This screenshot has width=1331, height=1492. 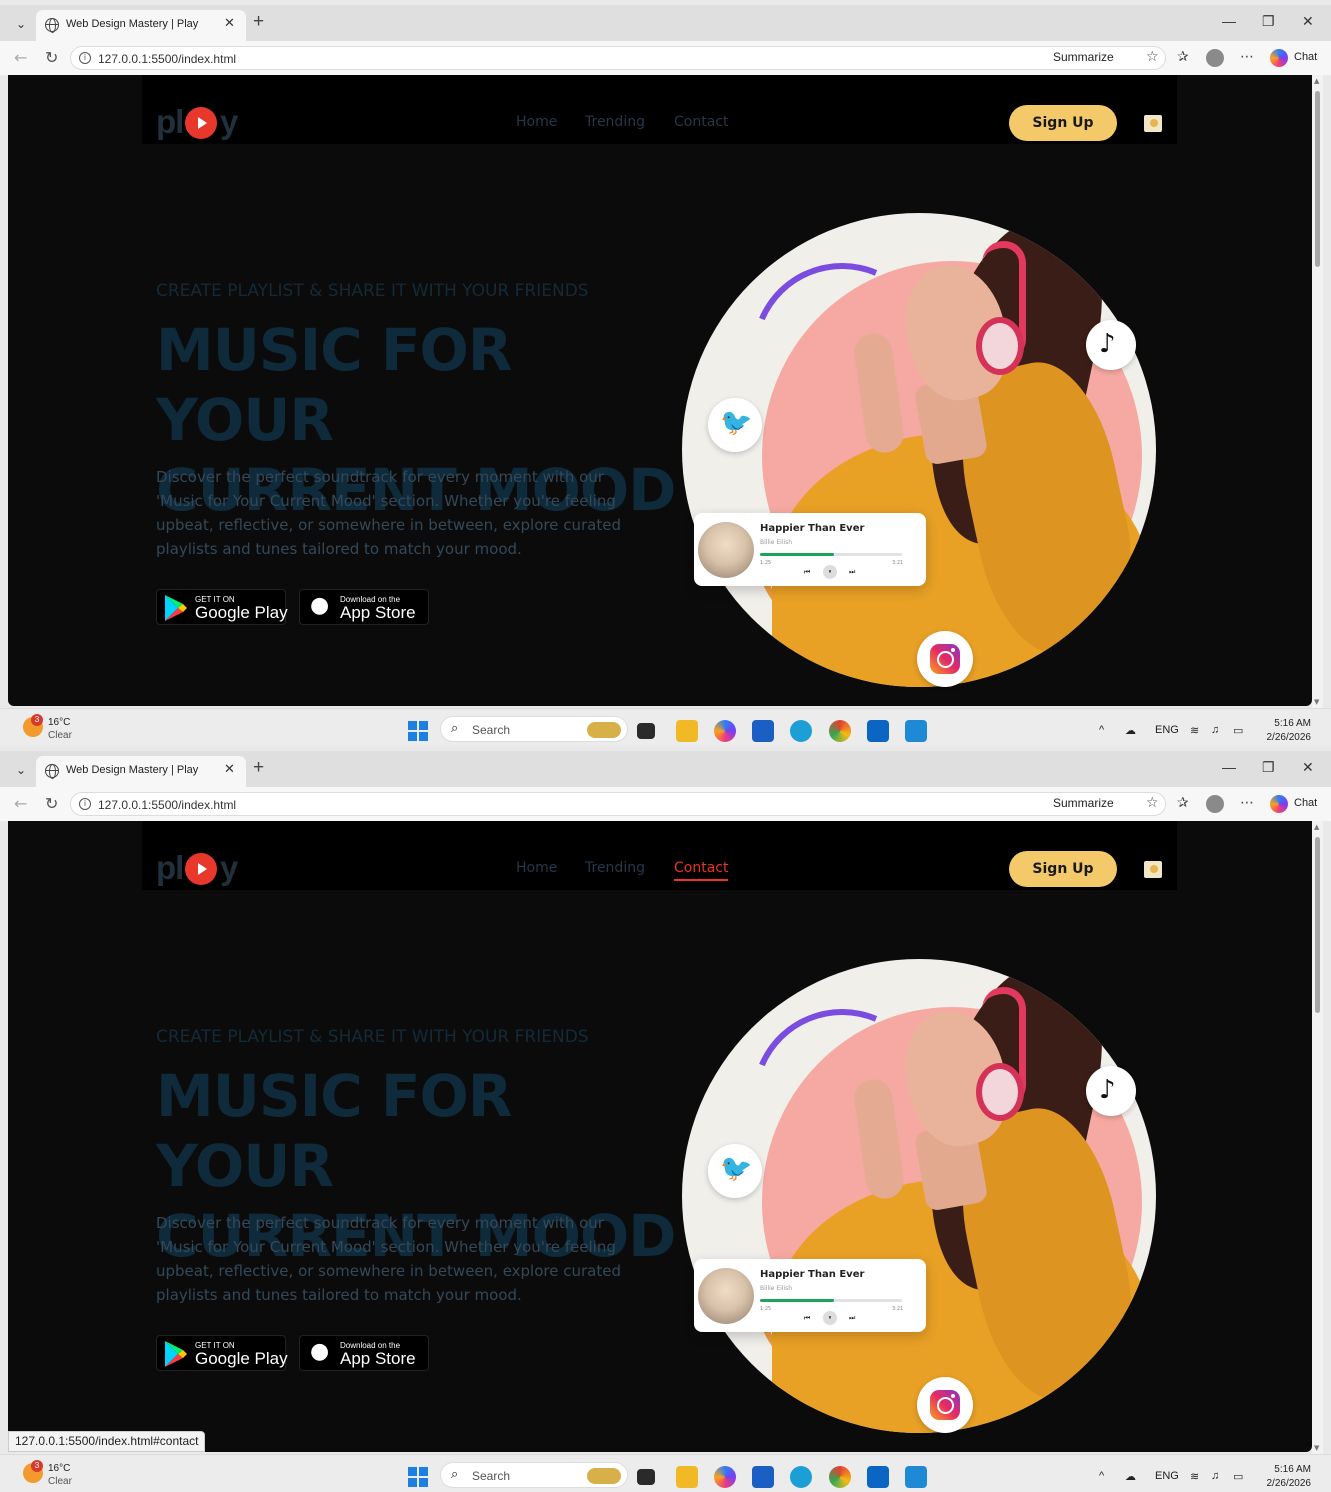 I want to click on battery-icon: ▭, so click(x=1238, y=1476).